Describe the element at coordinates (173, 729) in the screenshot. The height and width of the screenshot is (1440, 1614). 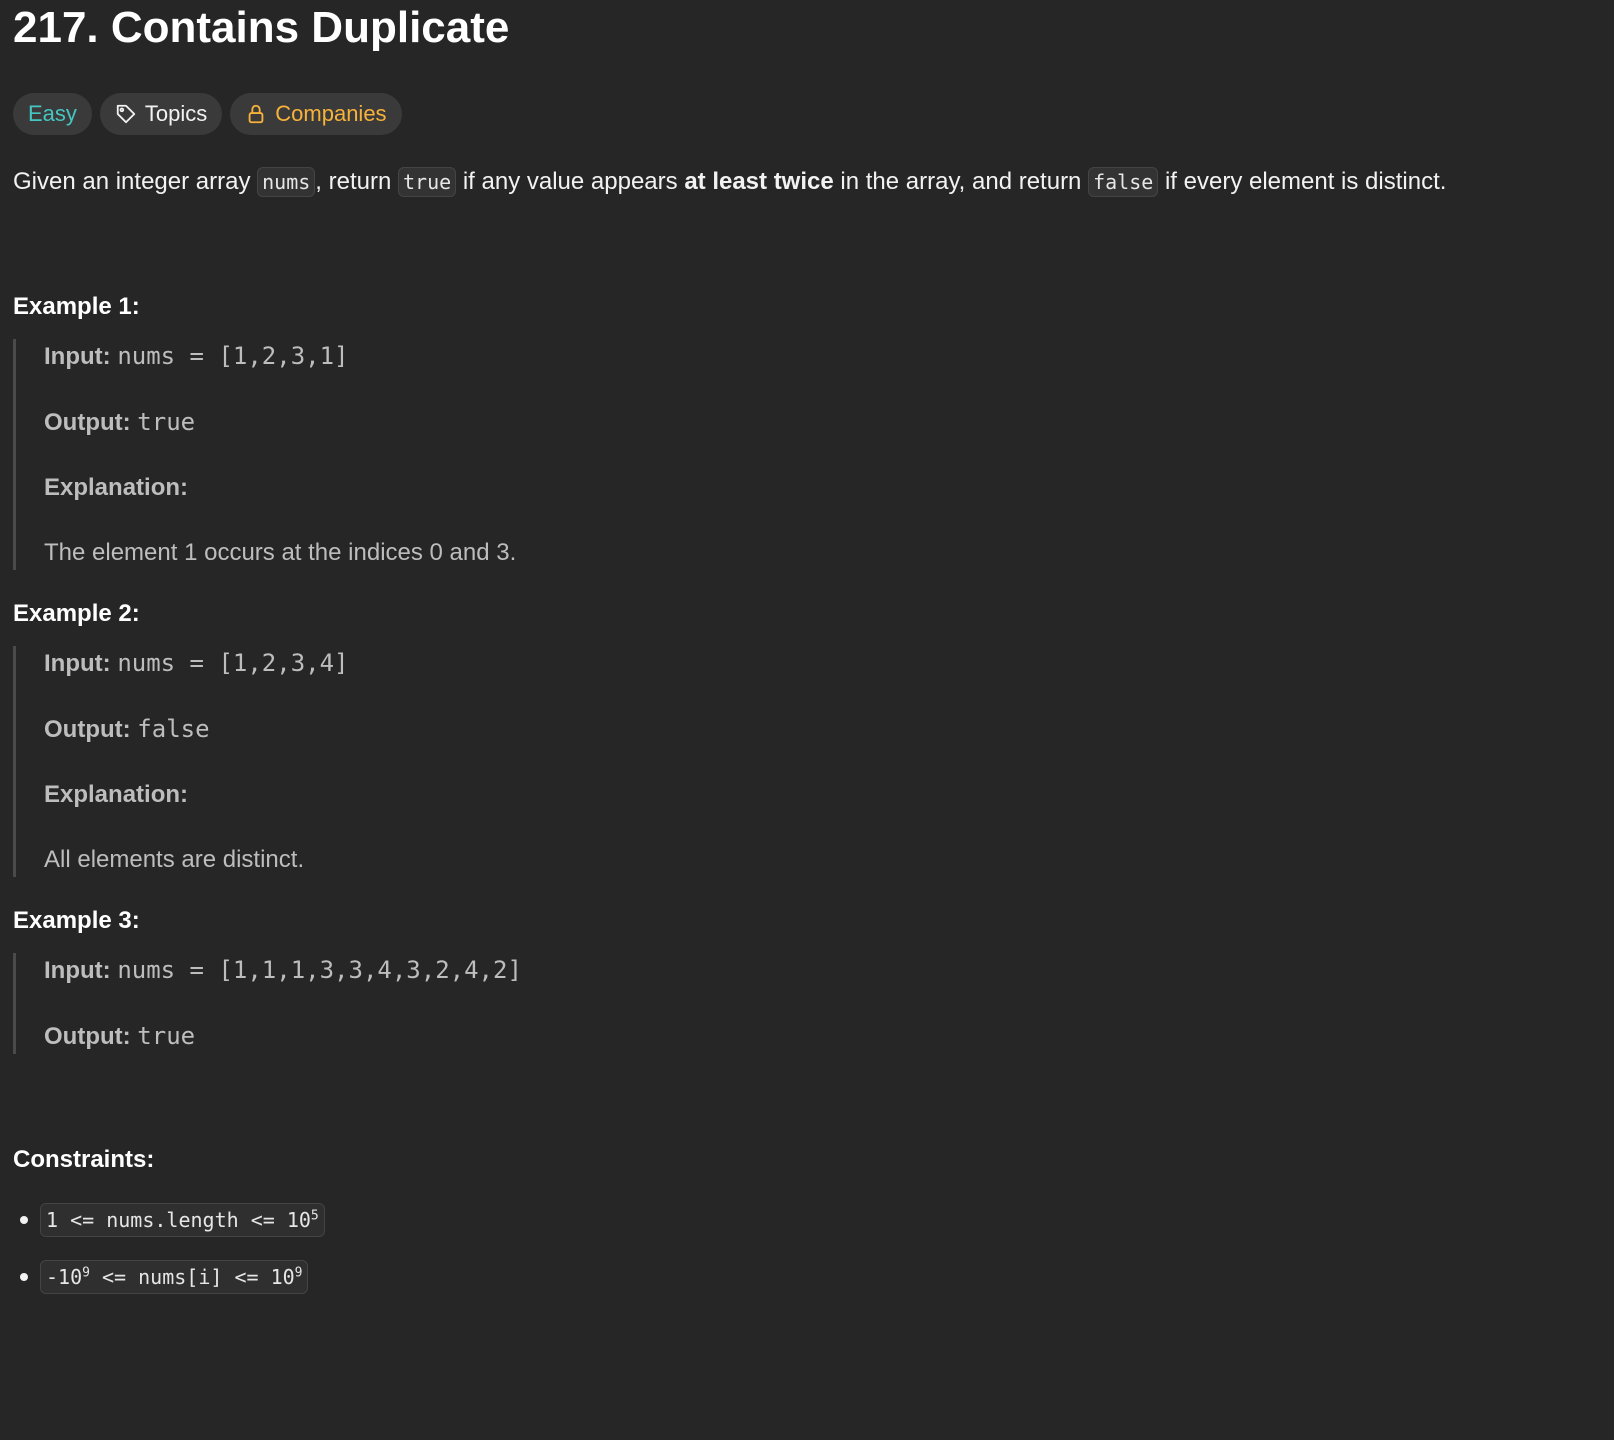
I see `output-value: false` at that location.